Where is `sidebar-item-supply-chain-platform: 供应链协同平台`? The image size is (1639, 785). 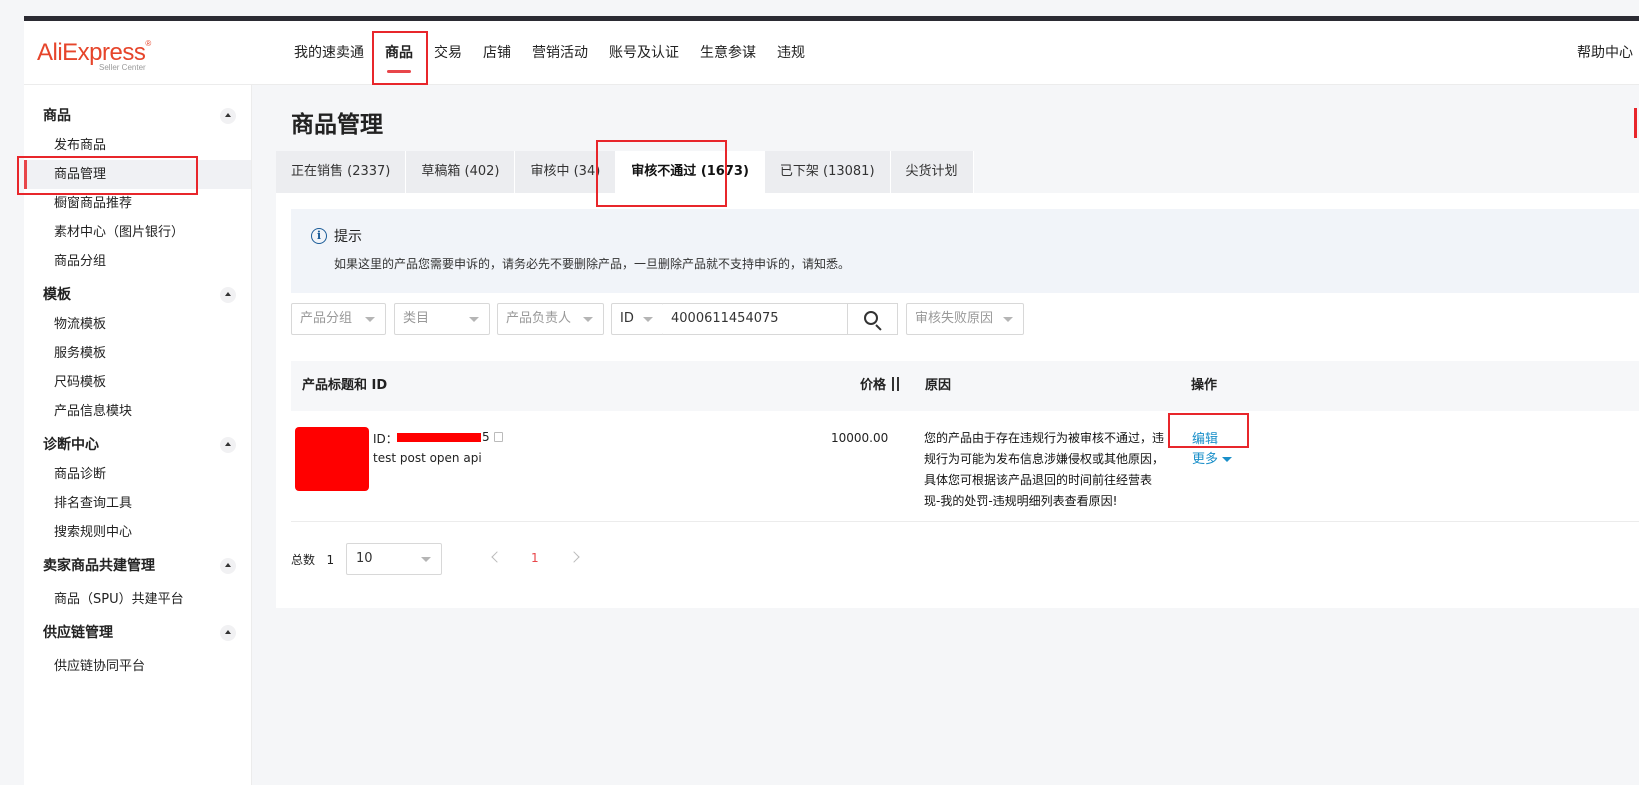
sidebar-item-supply-chain-platform: 供应链协同平台 is located at coordinates (137, 666).